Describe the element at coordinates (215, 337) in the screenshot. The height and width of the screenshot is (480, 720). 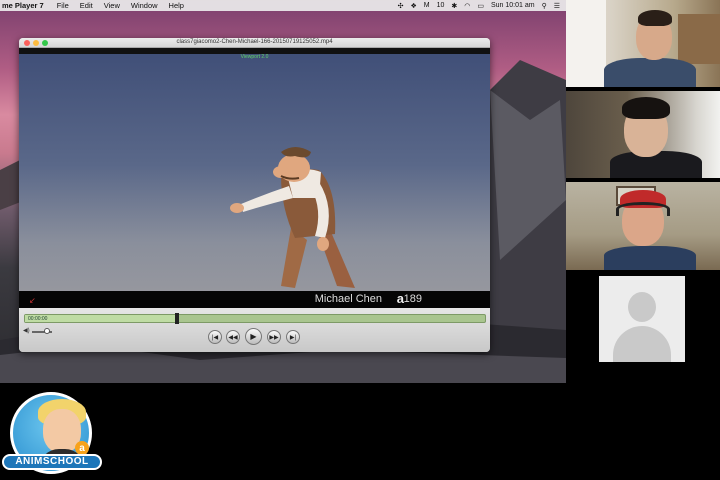
I see `skip-back-button: |◀` at that location.